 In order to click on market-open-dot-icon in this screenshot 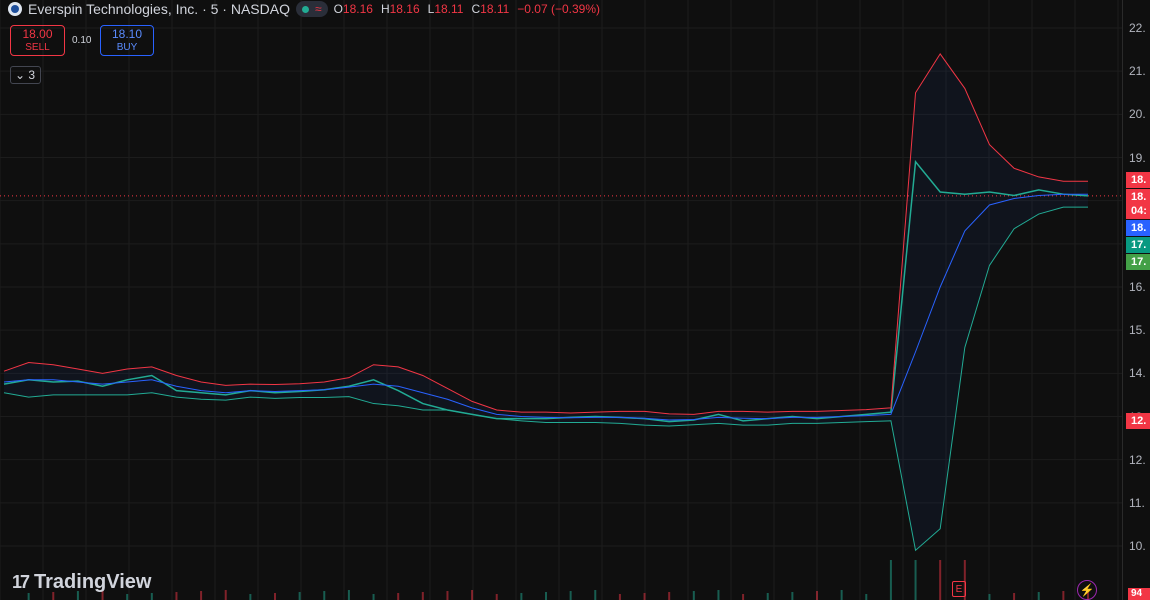, I will do `click(305, 9)`.